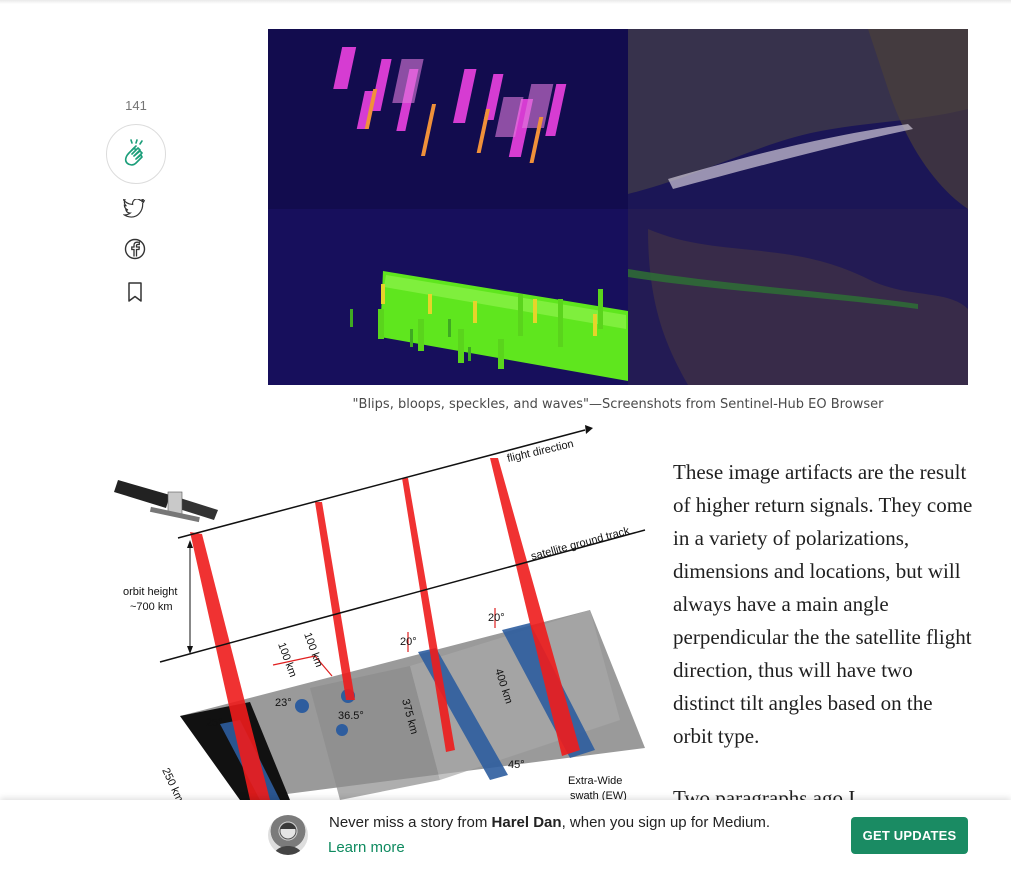 This screenshot has width=1011, height=870. Describe the element at coordinates (909, 835) in the screenshot. I see `get-updates-button: GET UPDATES` at that location.